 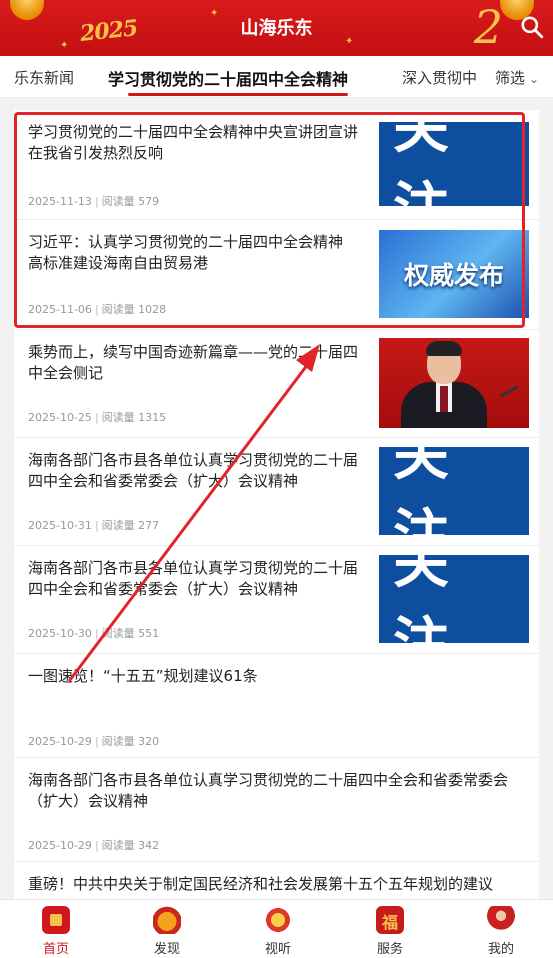 What do you see at coordinates (149, 741) in the screenshot?
I see `read-count: 320` at bounding box center [149, 741].